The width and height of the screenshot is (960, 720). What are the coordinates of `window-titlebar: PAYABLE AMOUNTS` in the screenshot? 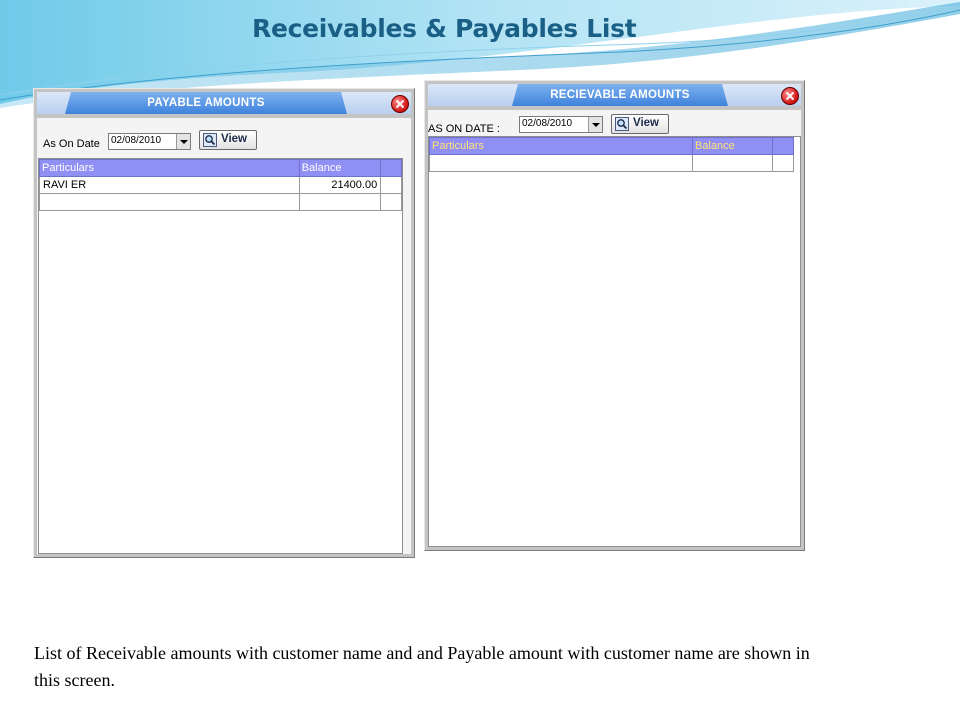 It's located at (224, 103).